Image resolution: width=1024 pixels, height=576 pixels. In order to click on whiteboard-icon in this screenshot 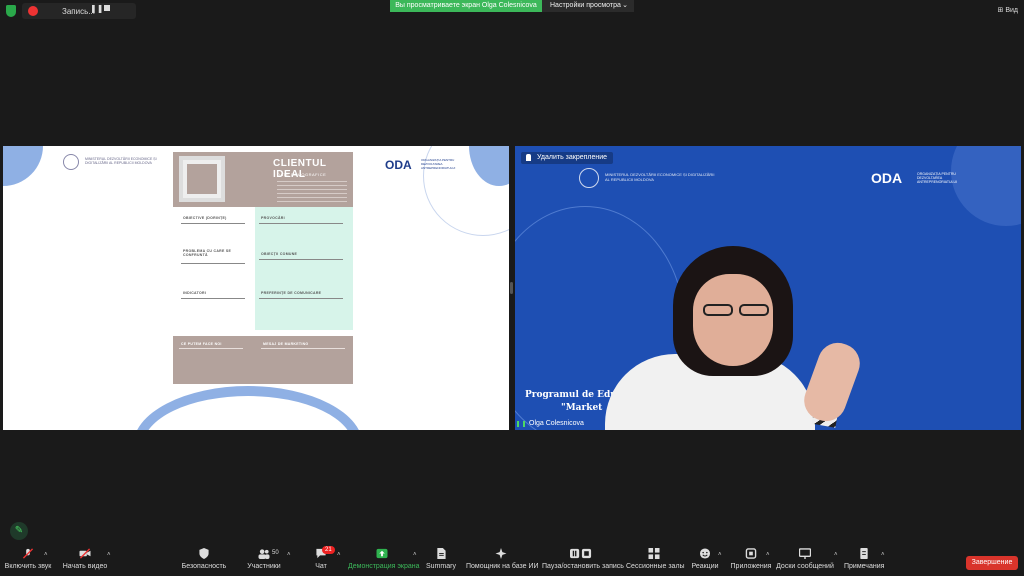, I will do `click(805, 553)`.